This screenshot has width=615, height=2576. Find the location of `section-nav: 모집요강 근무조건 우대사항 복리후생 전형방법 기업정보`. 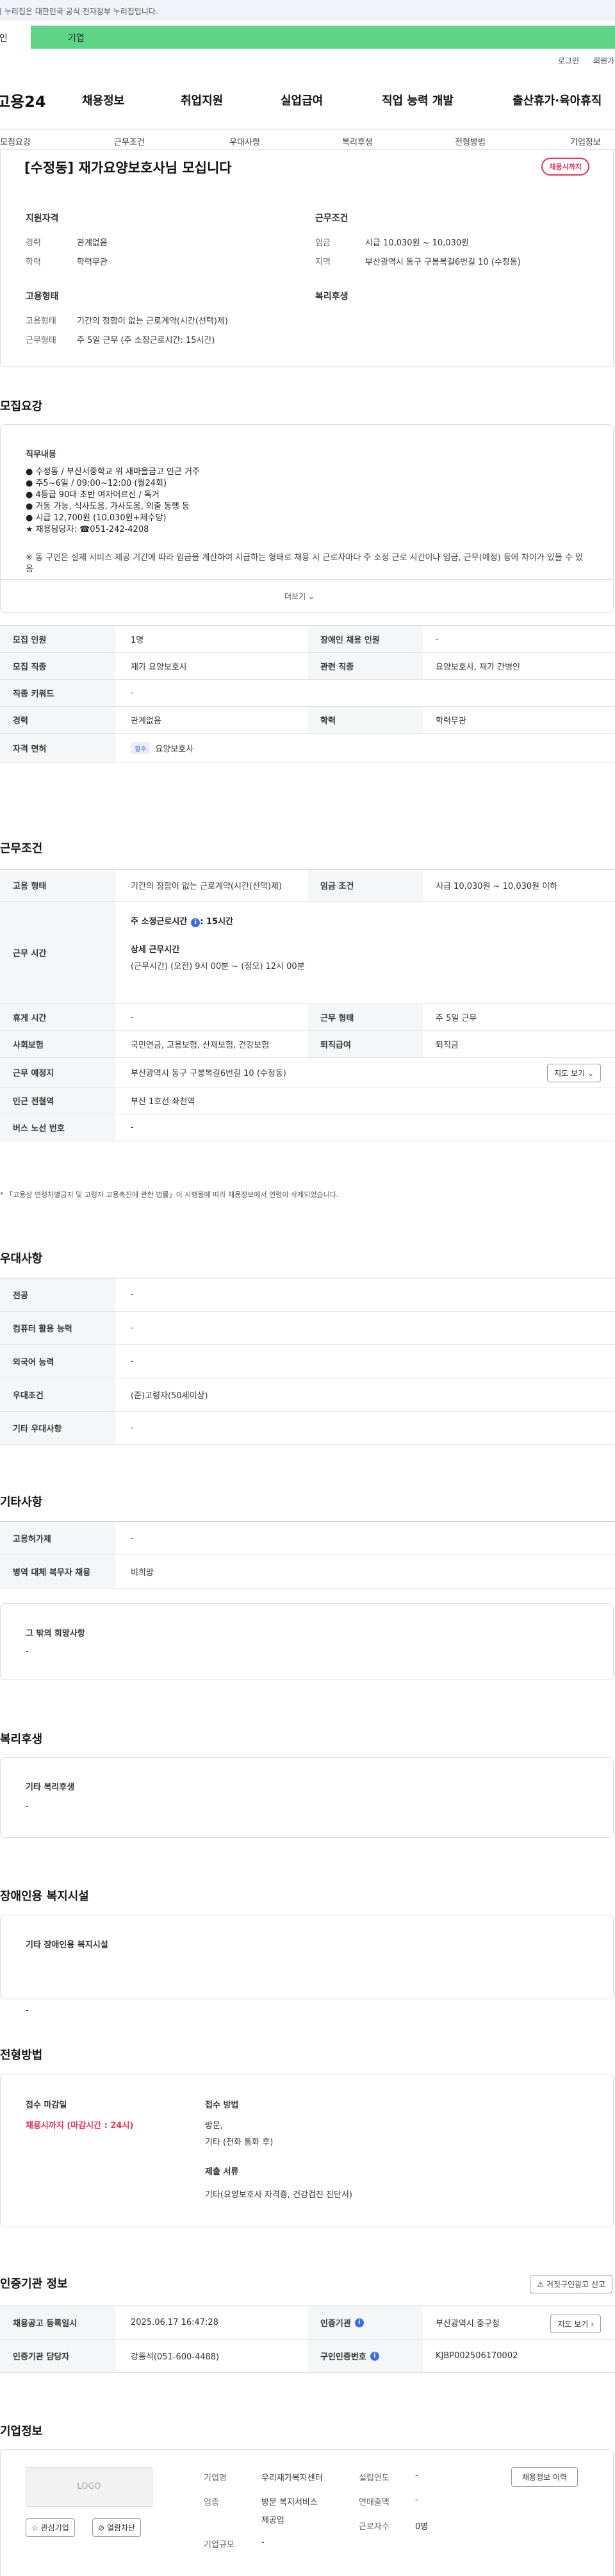

section-nav: 모집요강 근무조건 우대사항 복리후생 전형방법 기업정보 is located at coordinates (307, 139).